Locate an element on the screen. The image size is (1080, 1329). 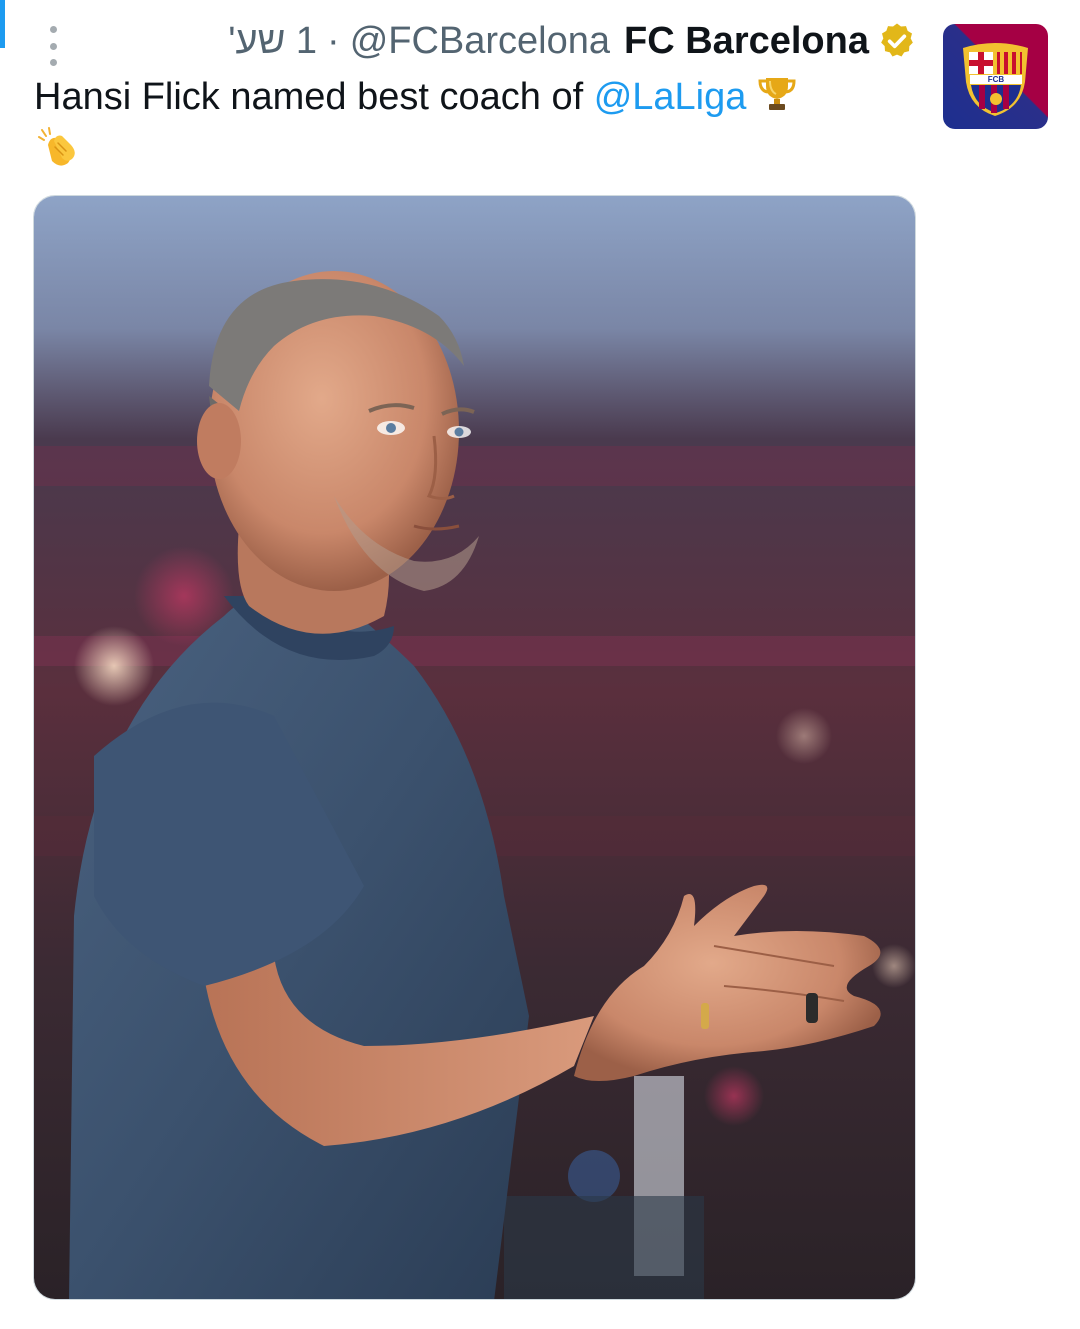
author-avatar: FCB is located at coordinates (995, 76).